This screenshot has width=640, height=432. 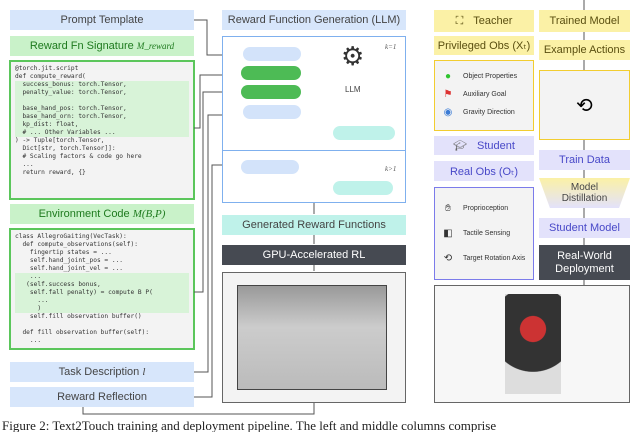 I want to click on obs-label: Auxiliary Goal, so click(x=485, y=94).